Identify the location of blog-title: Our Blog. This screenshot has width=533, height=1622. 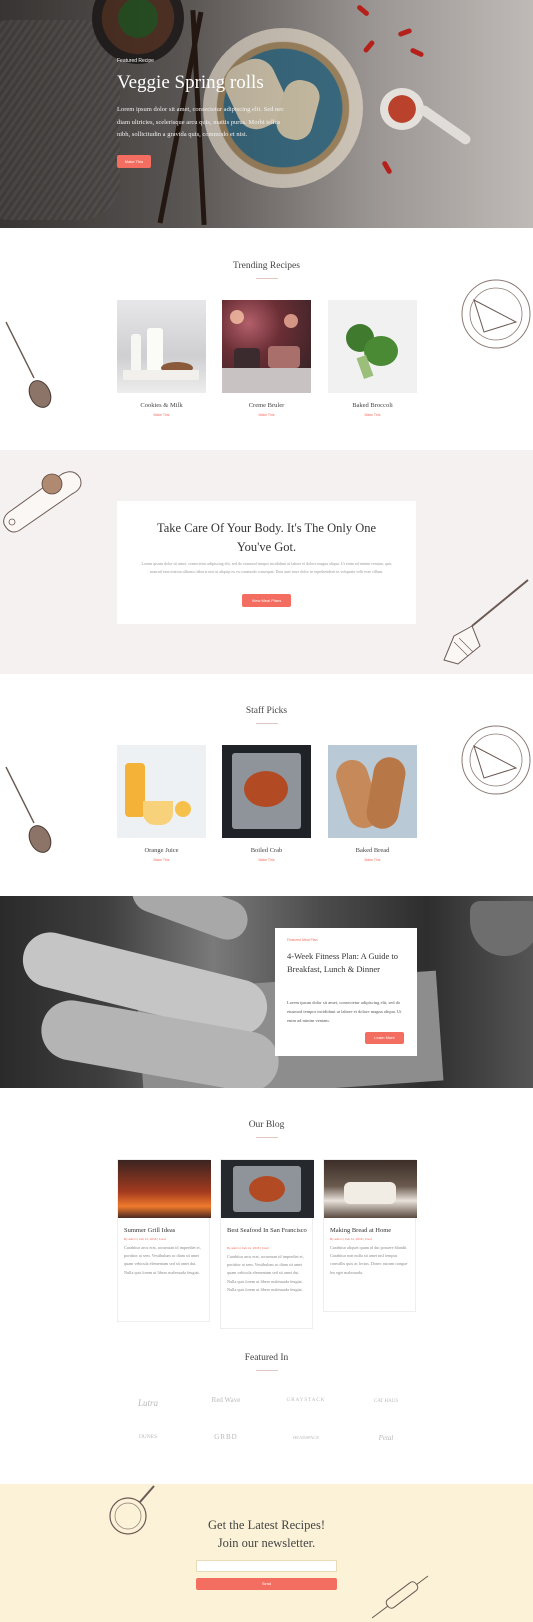
(266, 1125).